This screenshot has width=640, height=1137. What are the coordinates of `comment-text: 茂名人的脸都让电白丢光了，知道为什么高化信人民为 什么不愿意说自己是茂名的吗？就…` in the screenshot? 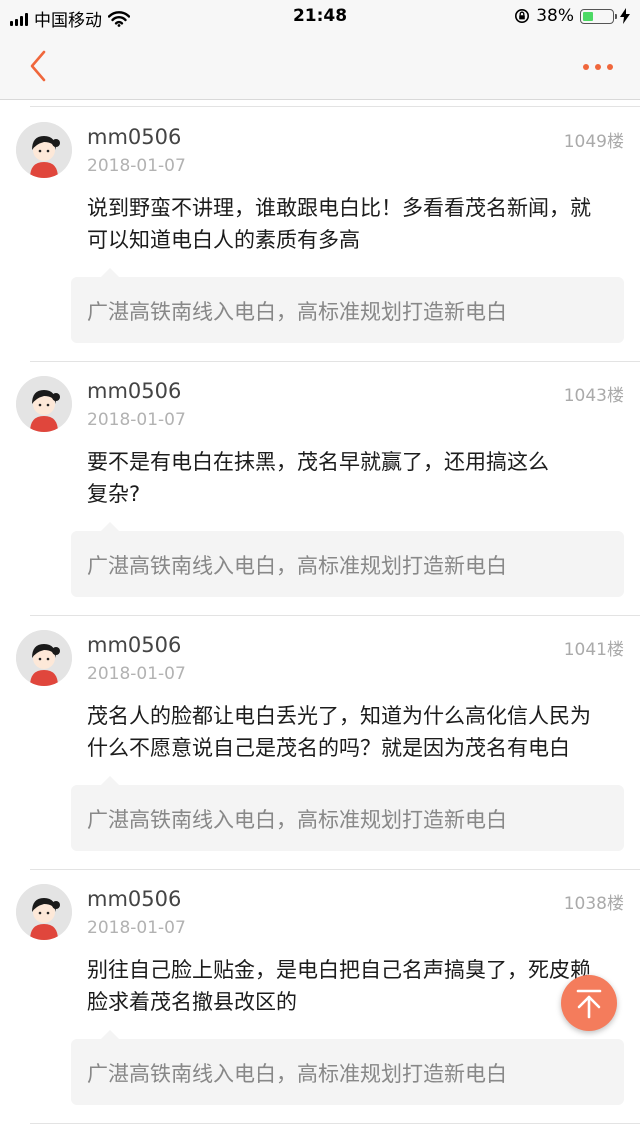 It's located at (354, 732).